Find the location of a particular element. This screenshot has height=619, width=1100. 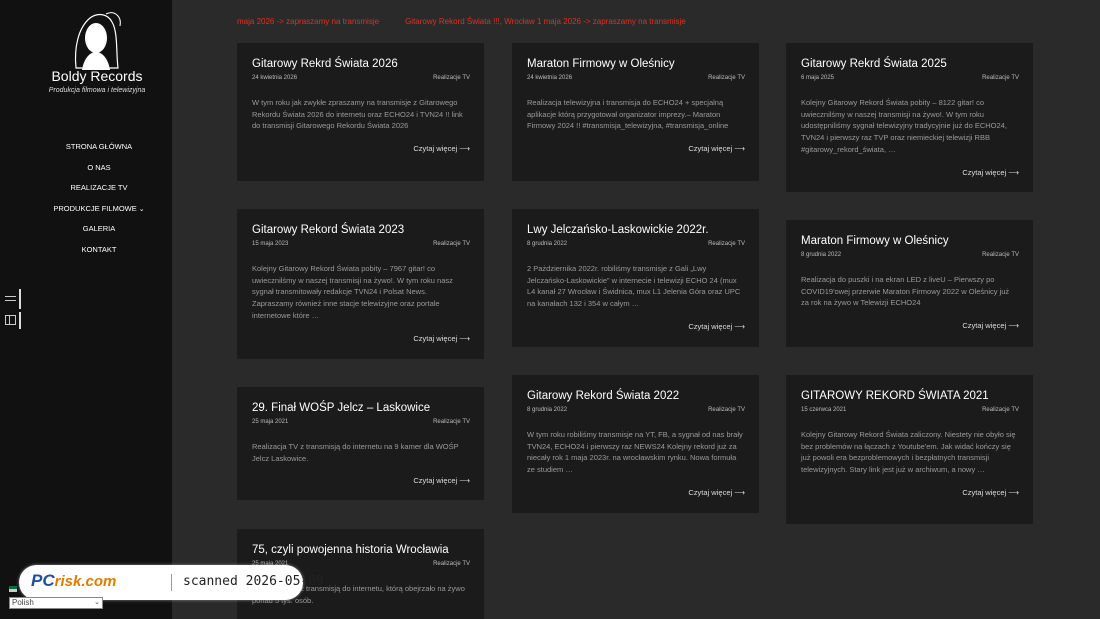

nav-item-galeria: GALERIA is located at coordinates (99, 229).